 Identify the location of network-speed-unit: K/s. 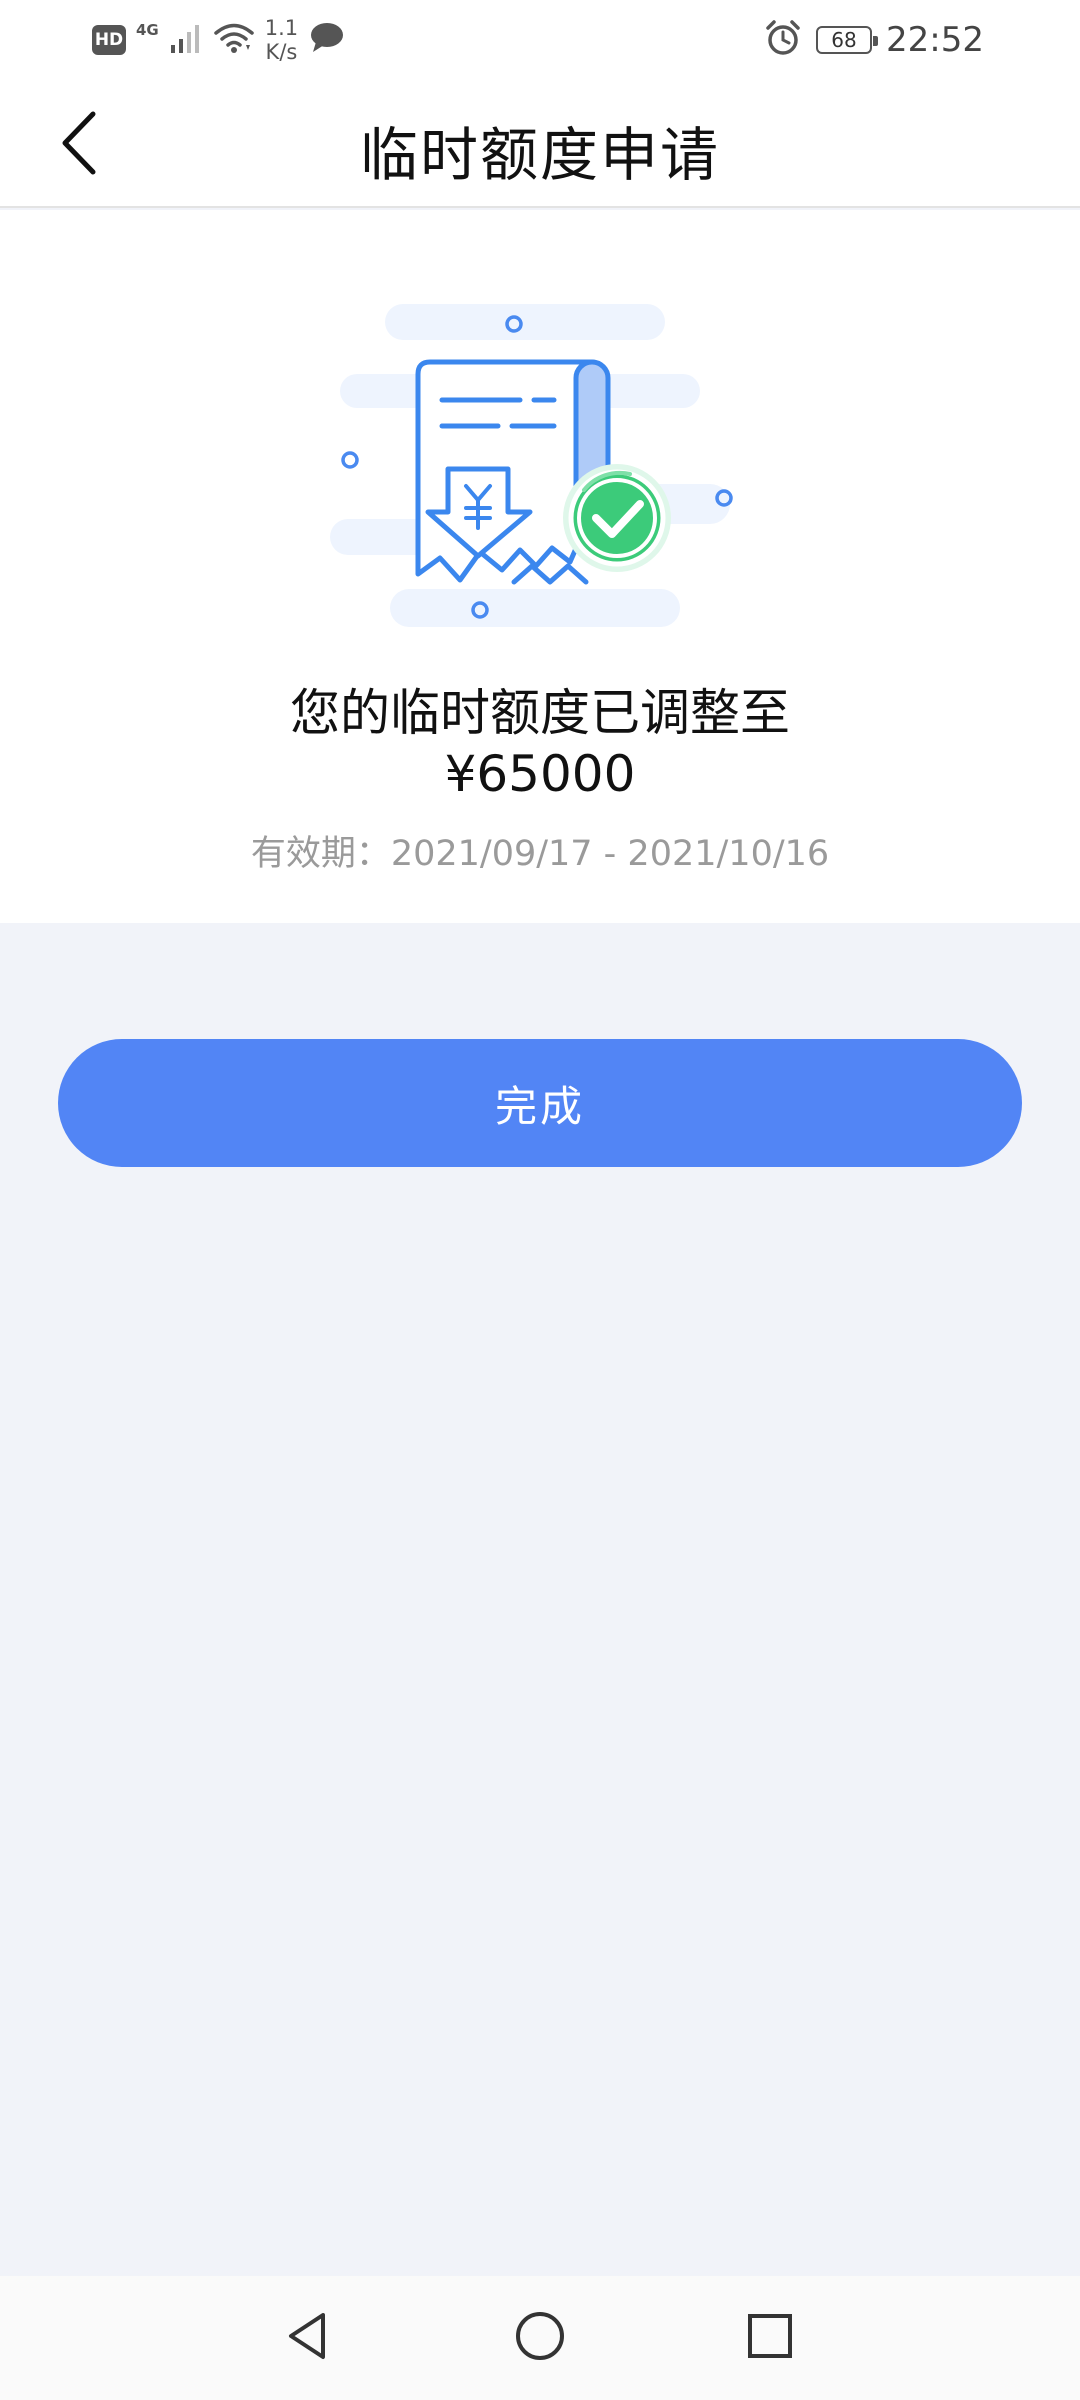
(281, 52).